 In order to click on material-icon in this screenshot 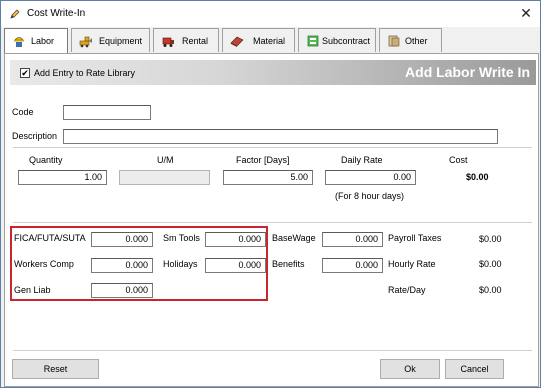, I will do `click(237, 41)`.